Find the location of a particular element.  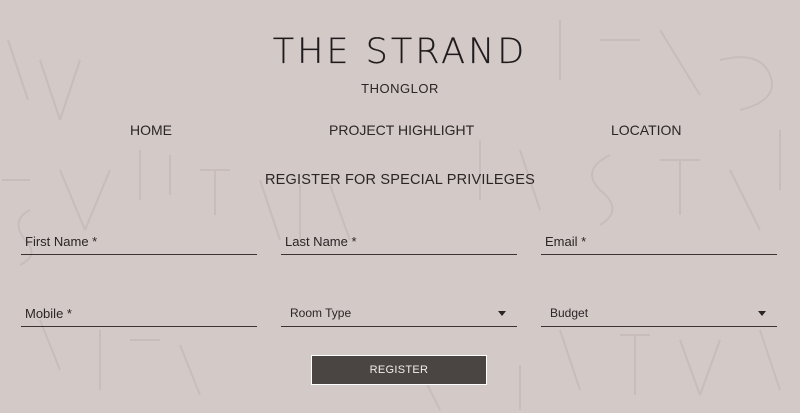

room-type-label: Room Type is located at coordinates (321, 313).